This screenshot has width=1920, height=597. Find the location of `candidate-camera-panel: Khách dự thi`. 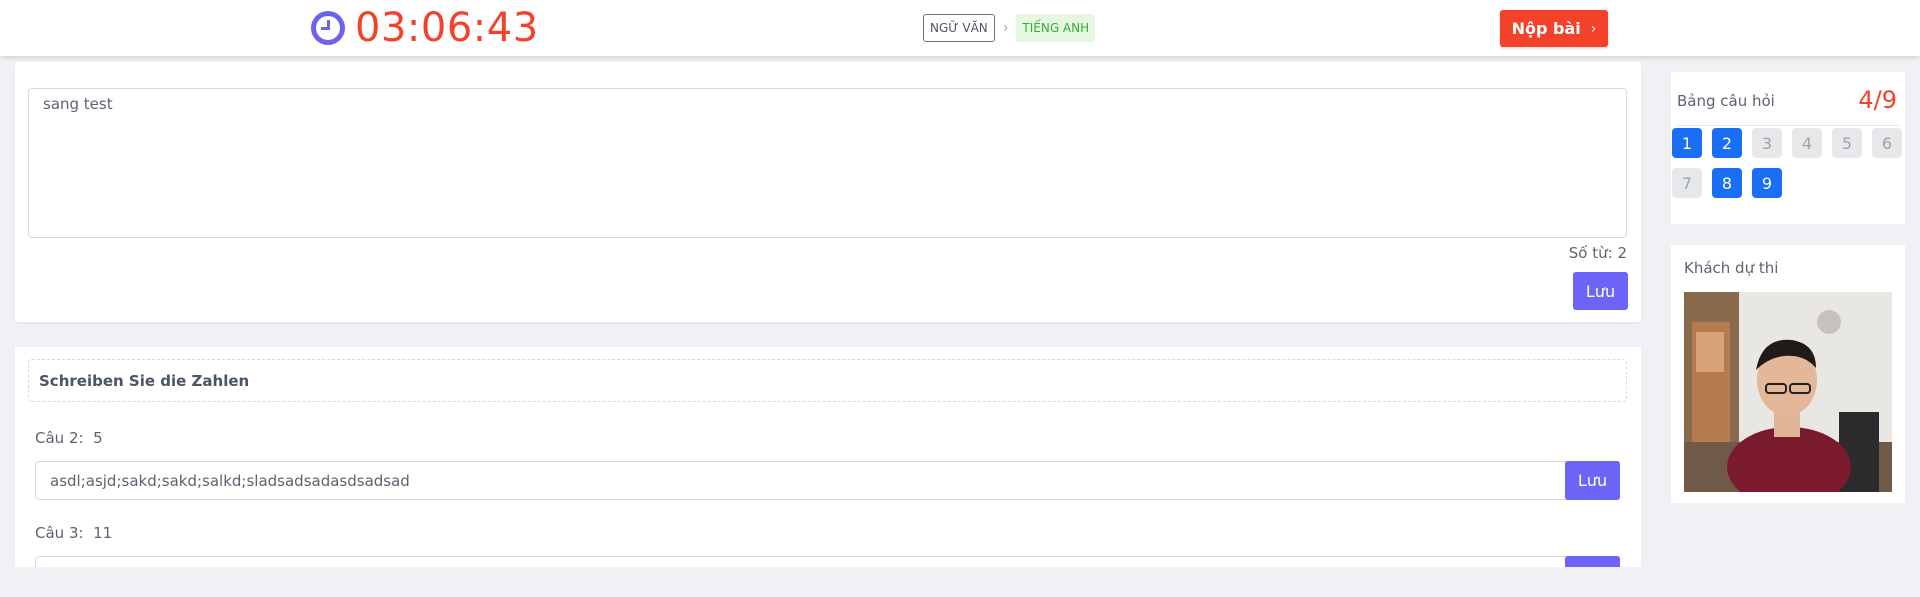

candidate-camera-panel: Khách dự thi is located at coordinates (1788, 374).